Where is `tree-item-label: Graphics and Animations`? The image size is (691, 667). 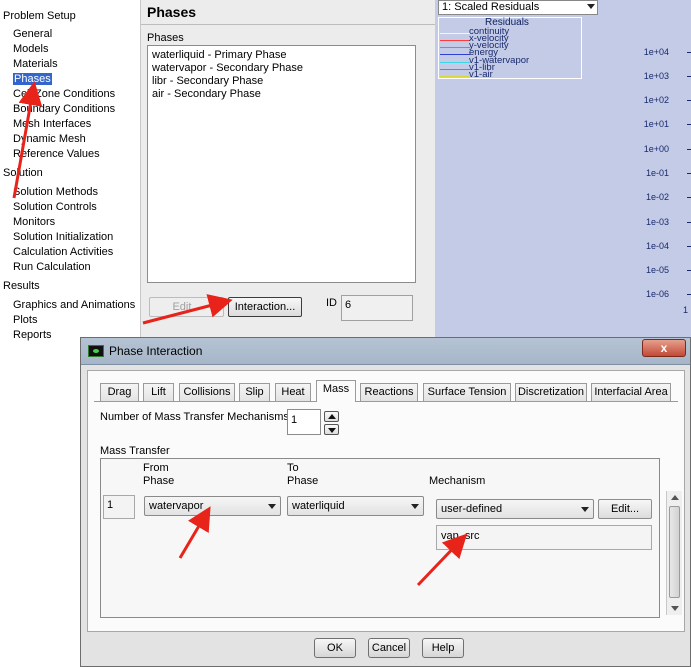
tree-item-label: Graphics and Animations is located at coordinates (74, 305).